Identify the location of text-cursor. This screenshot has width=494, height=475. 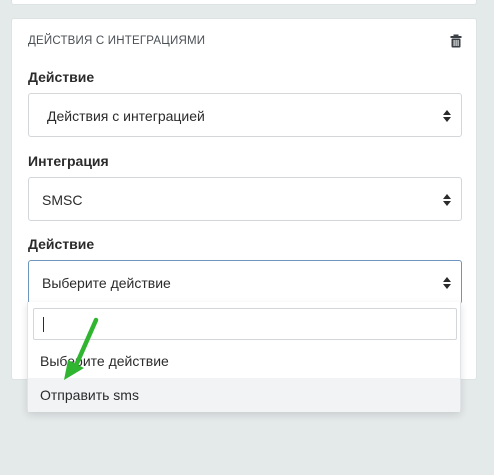
(43, 324).